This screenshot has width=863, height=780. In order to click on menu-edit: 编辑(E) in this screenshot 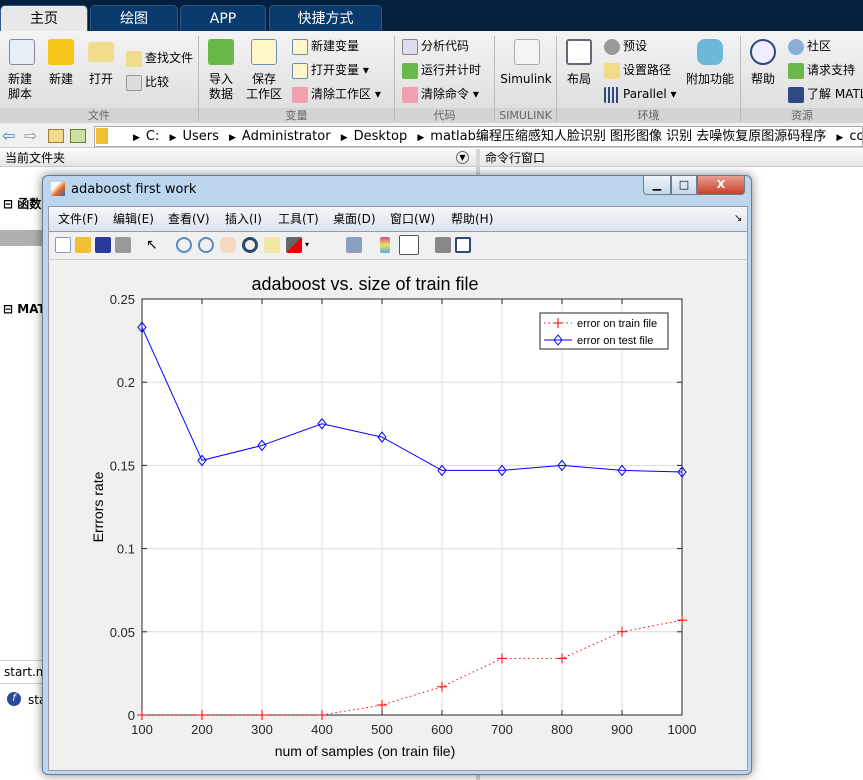, I will do `click(133, 219)`.